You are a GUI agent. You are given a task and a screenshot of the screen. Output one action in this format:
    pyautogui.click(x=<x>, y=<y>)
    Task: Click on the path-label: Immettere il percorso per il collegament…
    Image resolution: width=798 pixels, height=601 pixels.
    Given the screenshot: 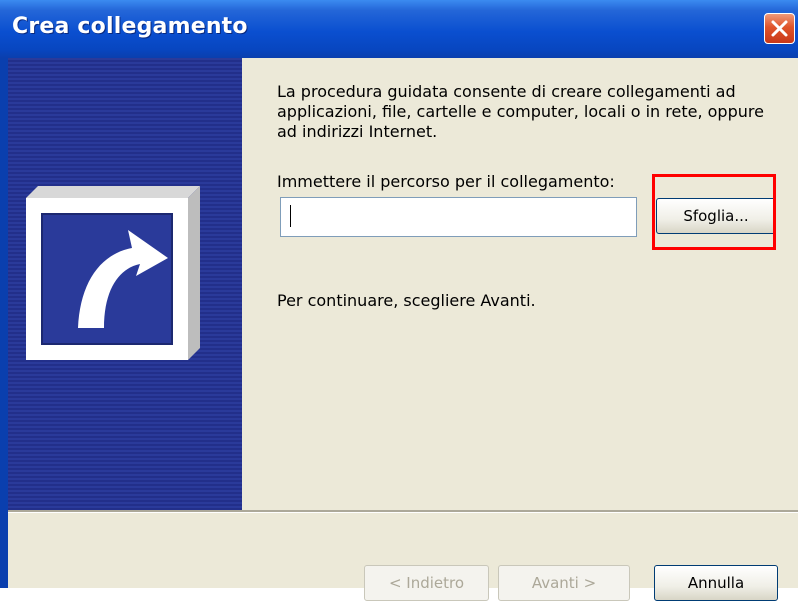 What is the action you would take?
    pyautogui.click(x=446, y=181)
    